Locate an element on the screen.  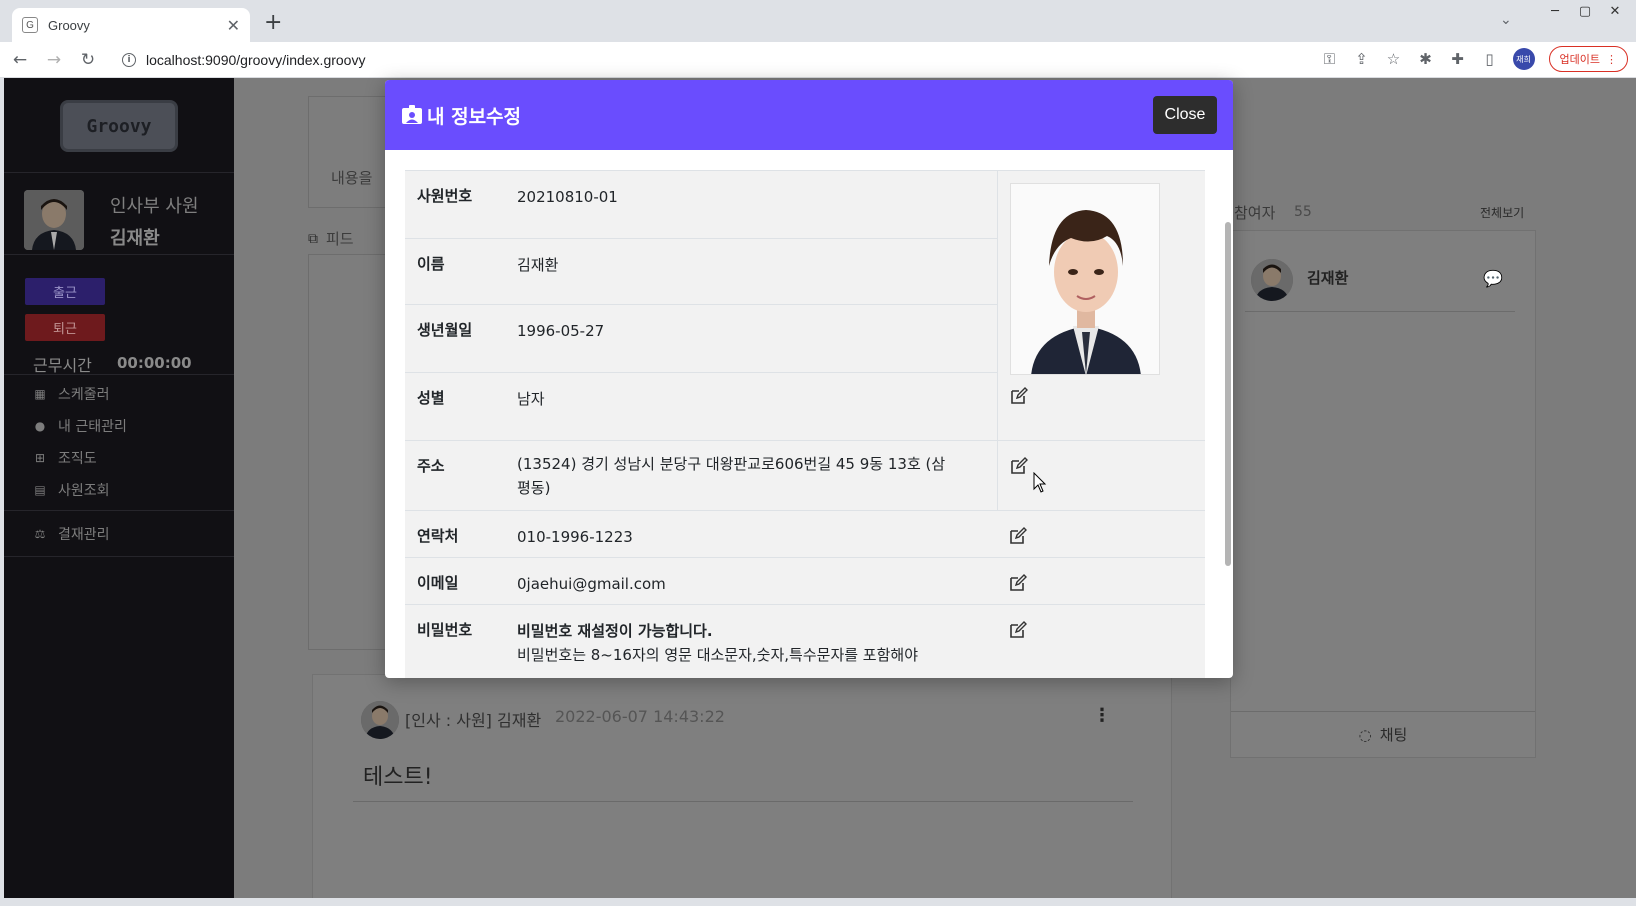
update-button: 업데이트 ⋮ is located at coordinates (1588, 59).